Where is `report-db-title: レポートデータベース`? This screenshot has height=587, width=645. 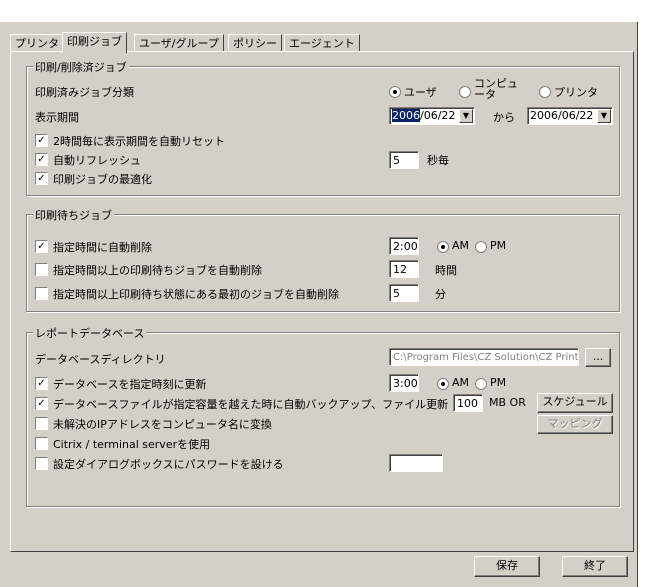
report-db-title: レポートデータベース is located at coordinates (90, 333).